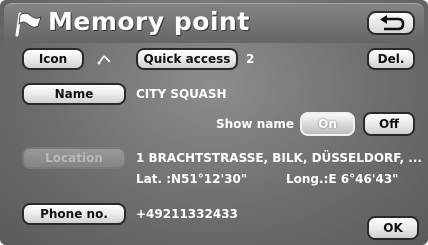 This screenshot has width=428, height=245. I want to click on quick-access-button: Quick access, so click(187, 59).